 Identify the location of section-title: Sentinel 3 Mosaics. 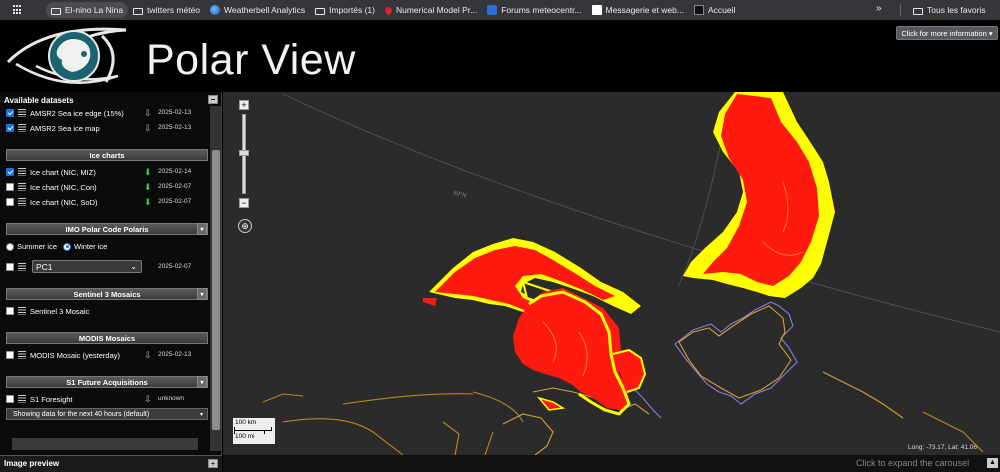
(107, 294).